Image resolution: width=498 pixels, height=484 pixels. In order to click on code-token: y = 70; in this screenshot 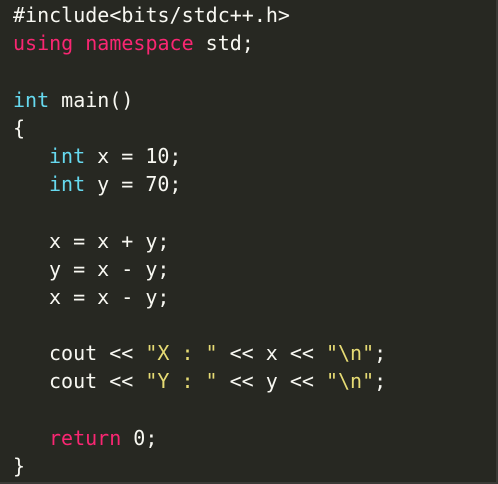, I will do `click(133, 184)`.